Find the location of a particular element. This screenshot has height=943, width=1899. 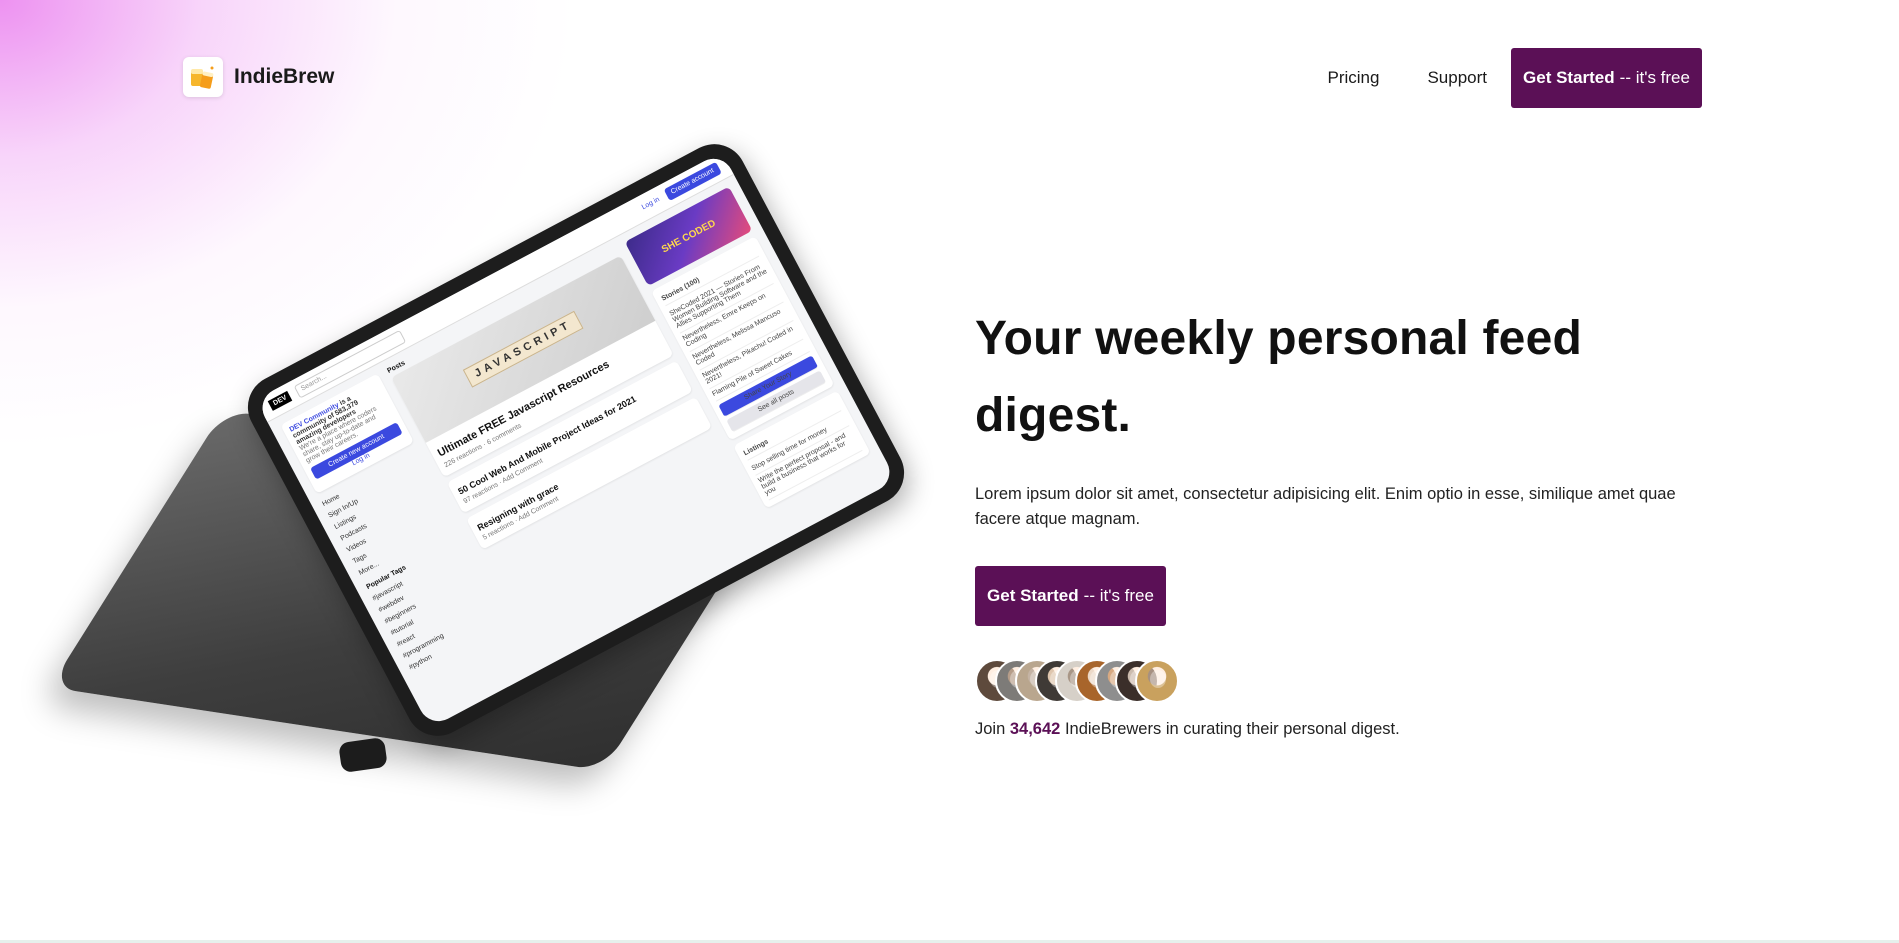

top-nav: Pricing Support Get Started -- it's free is located at coordinates (1514, 78).